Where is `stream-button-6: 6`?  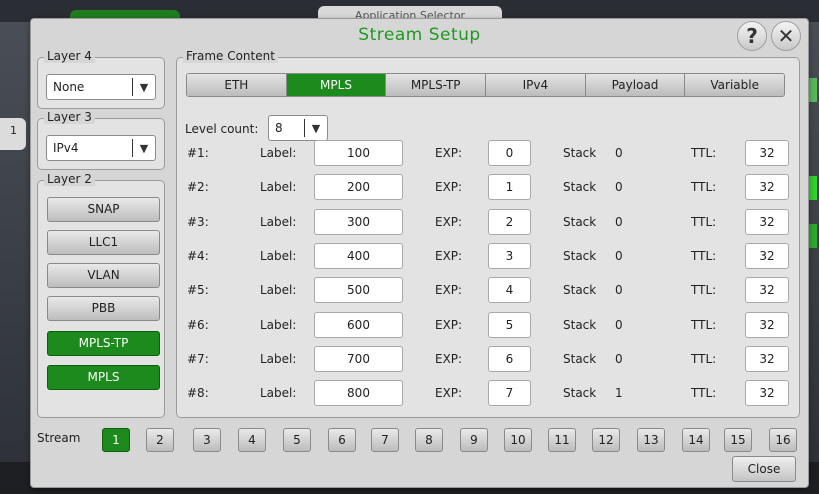 stream-button-6: 6 is located at coordinates (342, 440).